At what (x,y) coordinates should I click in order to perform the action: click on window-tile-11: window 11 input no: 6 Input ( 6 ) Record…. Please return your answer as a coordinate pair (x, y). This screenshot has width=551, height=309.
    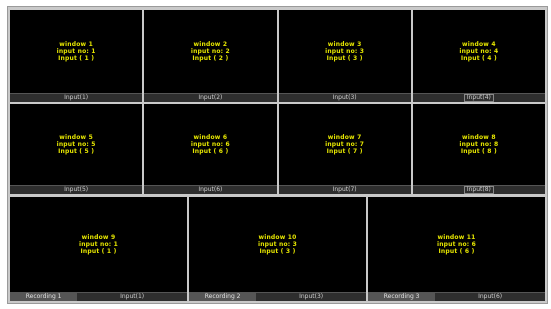
    Looking at the image, I should click on (456, 249).